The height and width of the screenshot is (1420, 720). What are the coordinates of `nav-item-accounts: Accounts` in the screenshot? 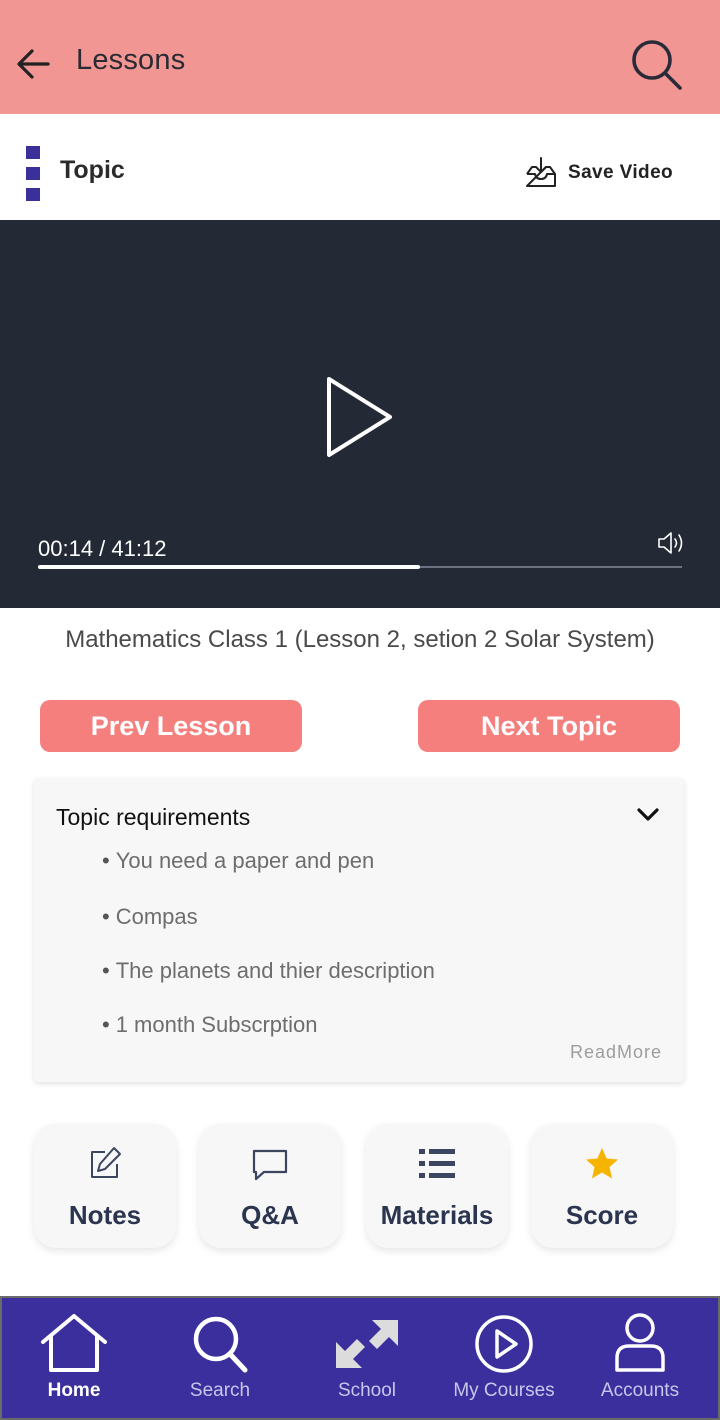 It's located at (640, 1358).